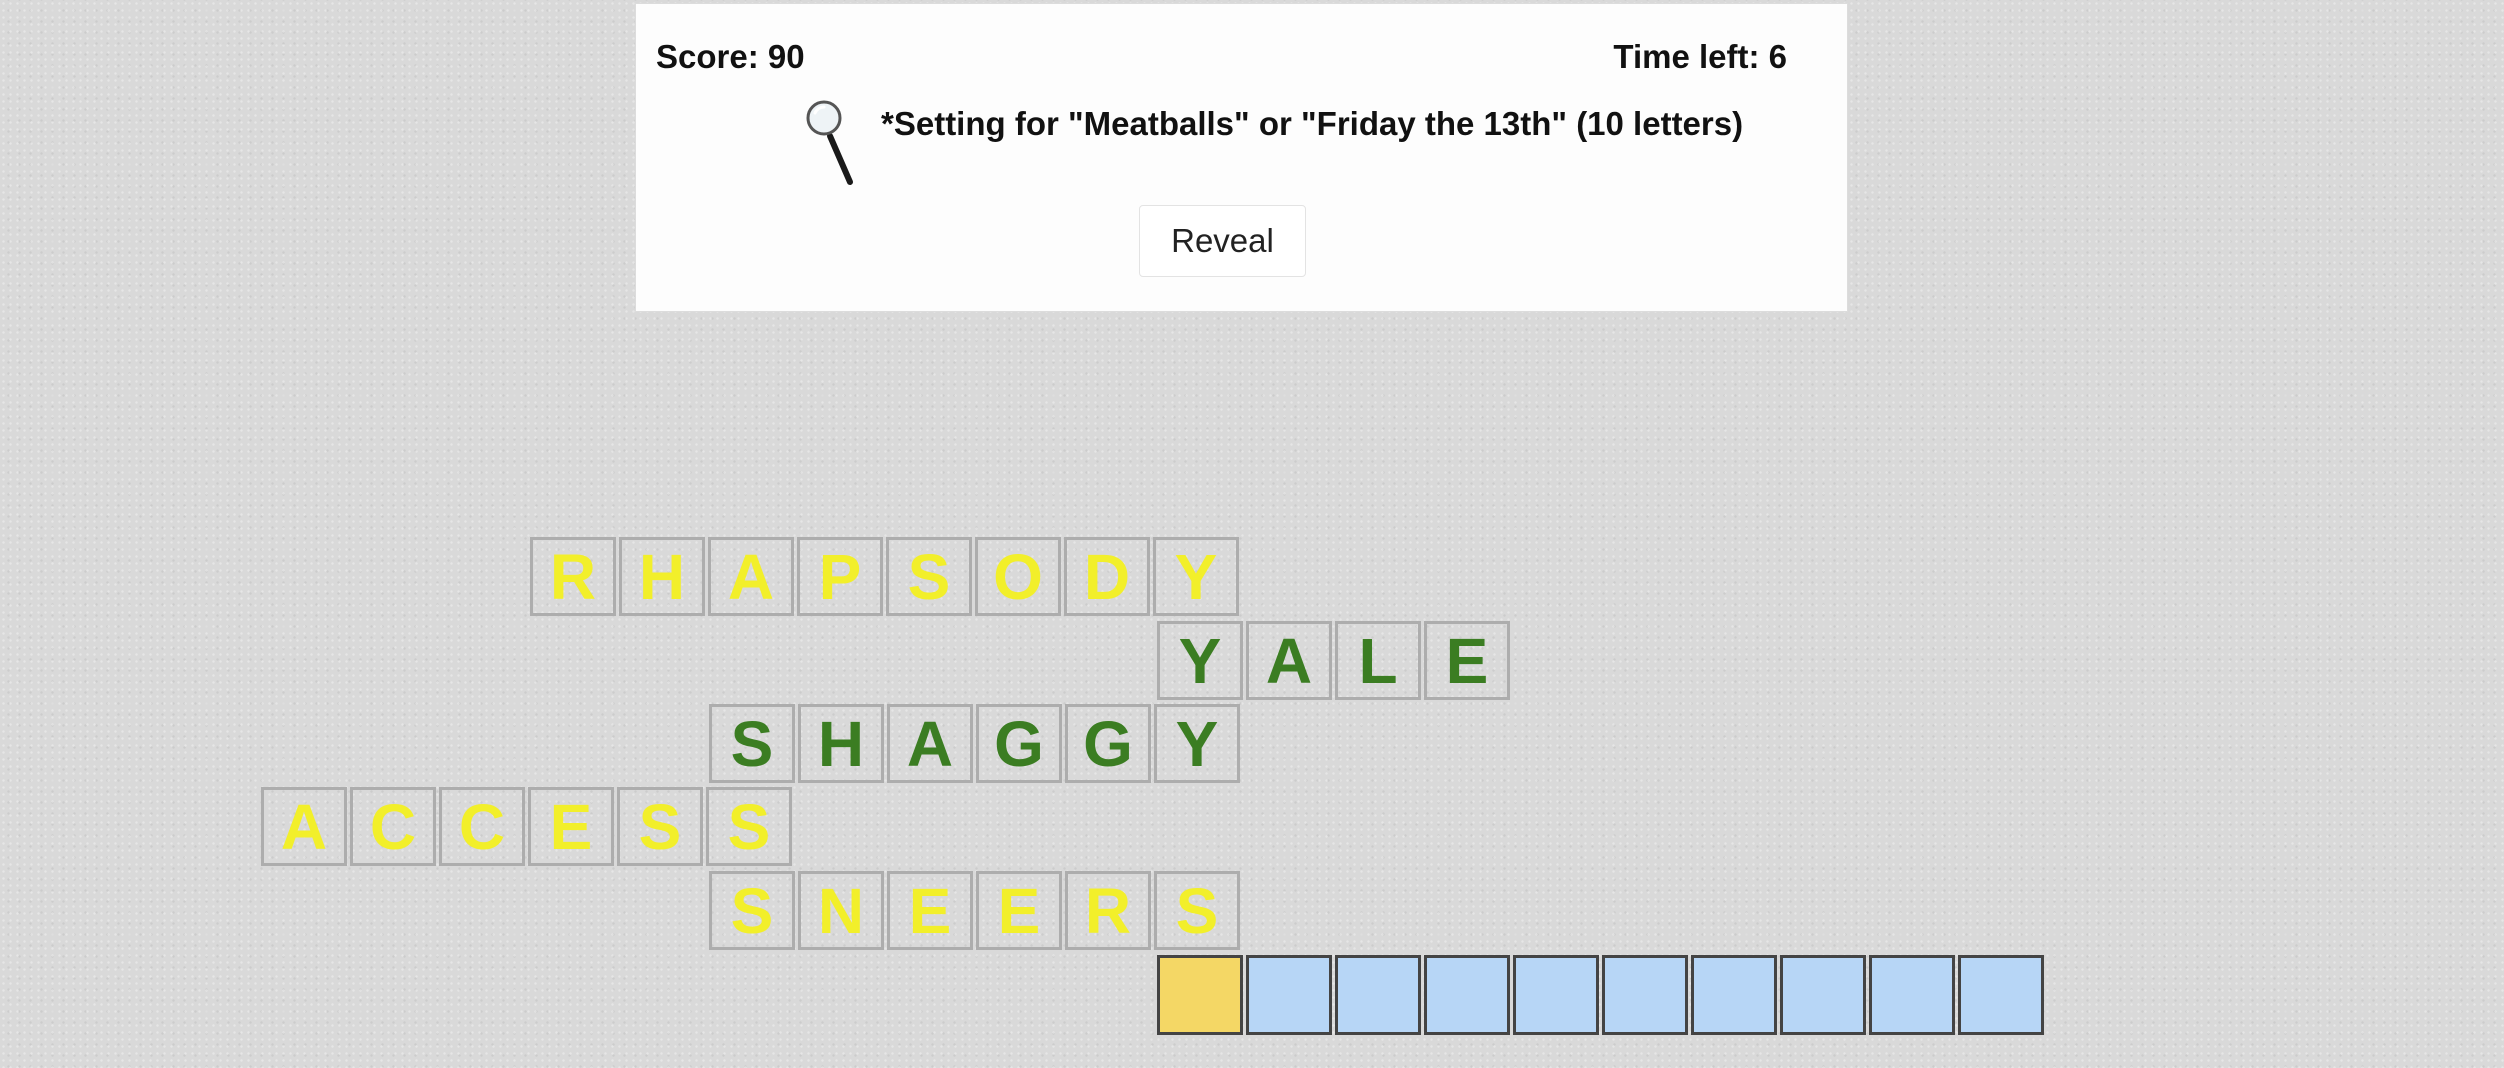  Describe the element at coordinates (1200, 995) in the screenshot. I see `answer-cell-active` at that location.